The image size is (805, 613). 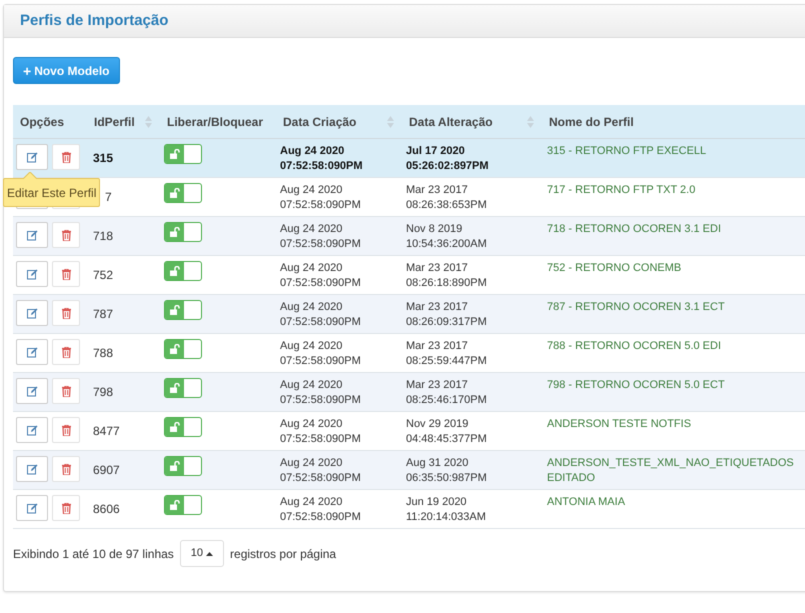 What do you see at coordinates (627, 151) in the screenshot?
I see `profile-name-cell-text: 315 - RETORNO FTP EXECELL` at bounding box center [627, 151].